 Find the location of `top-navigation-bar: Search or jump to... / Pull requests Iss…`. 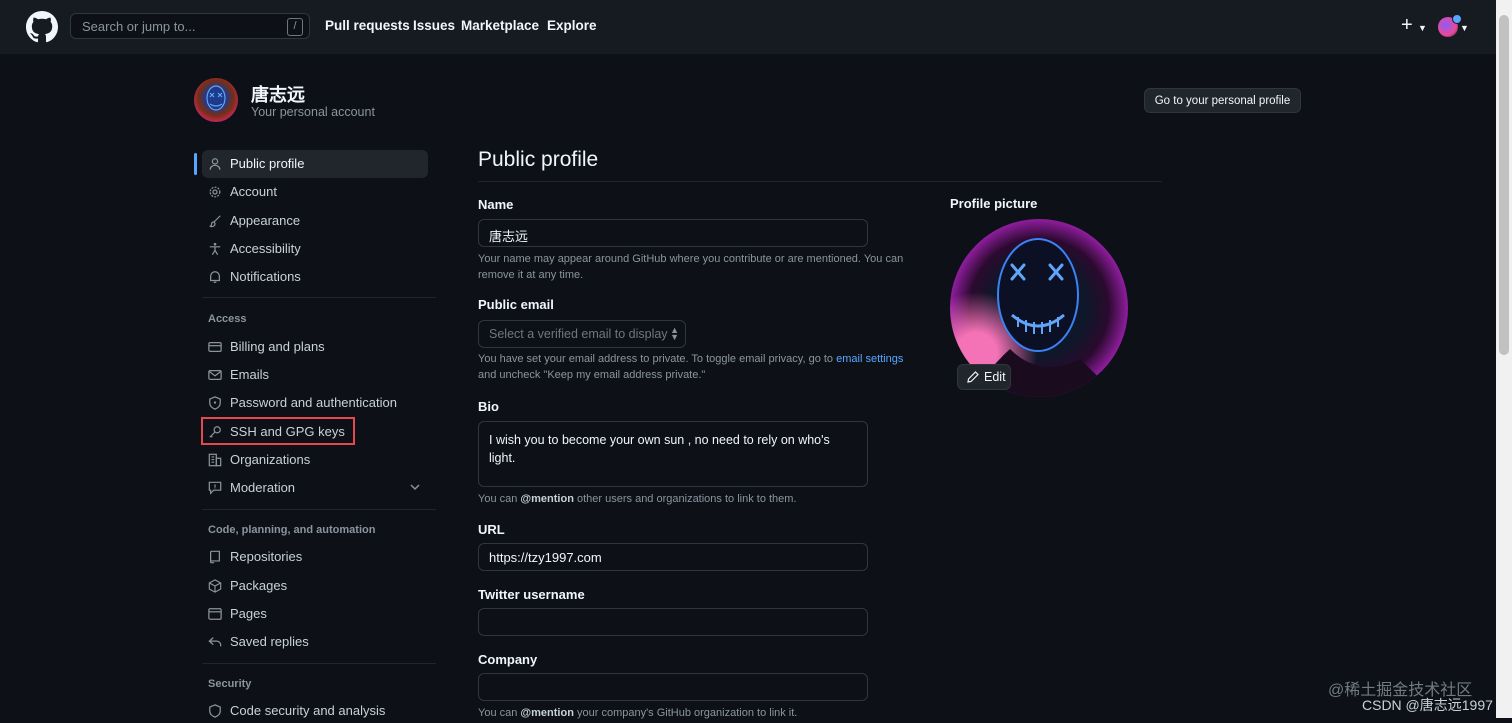

top-navigation-bar: Search or jump to... / Pull requests Iss… is located at coordinates (748, 27).